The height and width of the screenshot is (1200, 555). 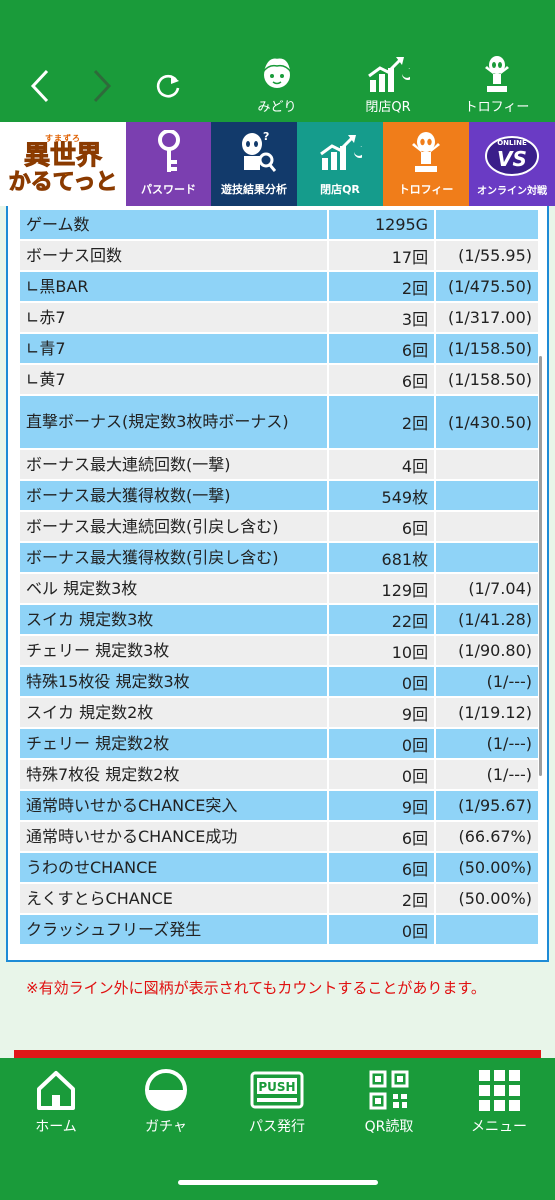 I want to click on row-rate: (1/55.95), so click(x=487, y=255).